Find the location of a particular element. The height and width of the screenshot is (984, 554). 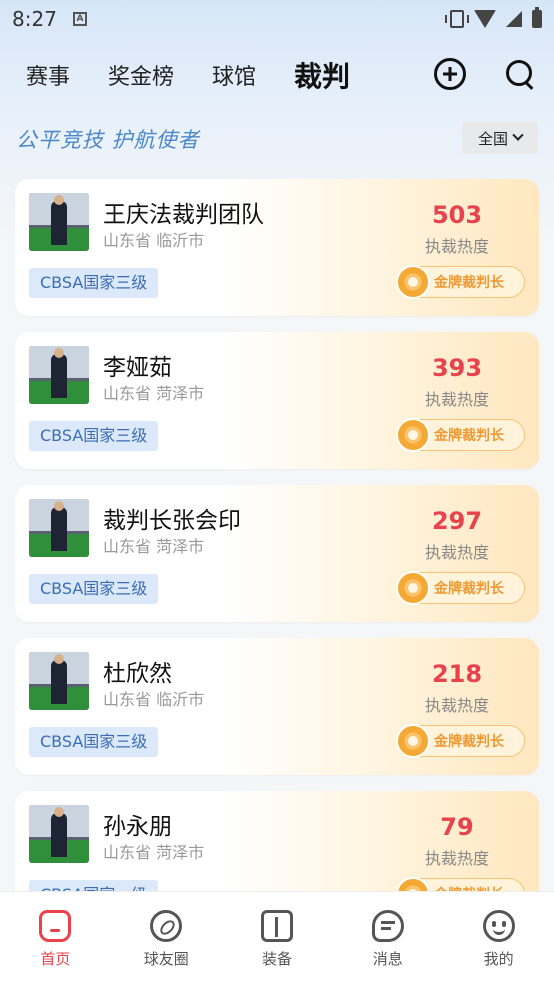

notification-a-icon: A is located at coordinates (79, 19).